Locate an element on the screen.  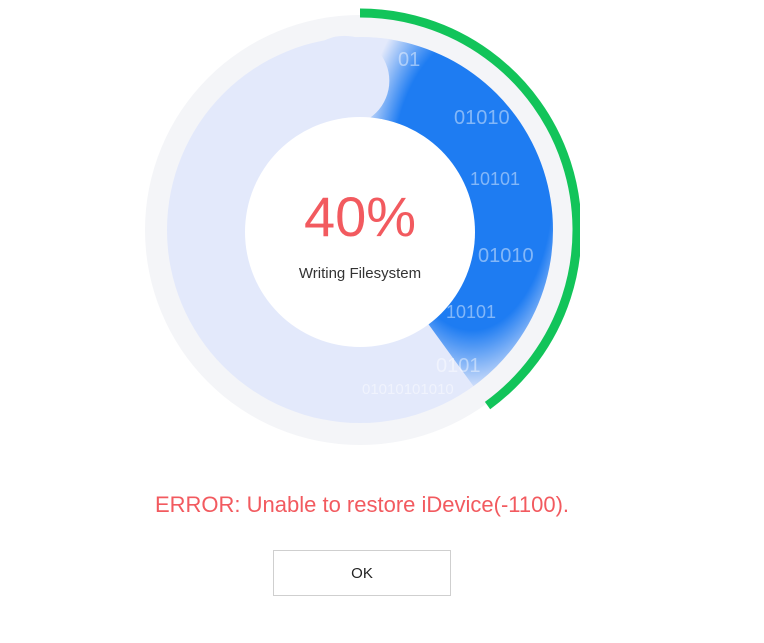
binary-text: 0101 is located at coordinates (458, 366).